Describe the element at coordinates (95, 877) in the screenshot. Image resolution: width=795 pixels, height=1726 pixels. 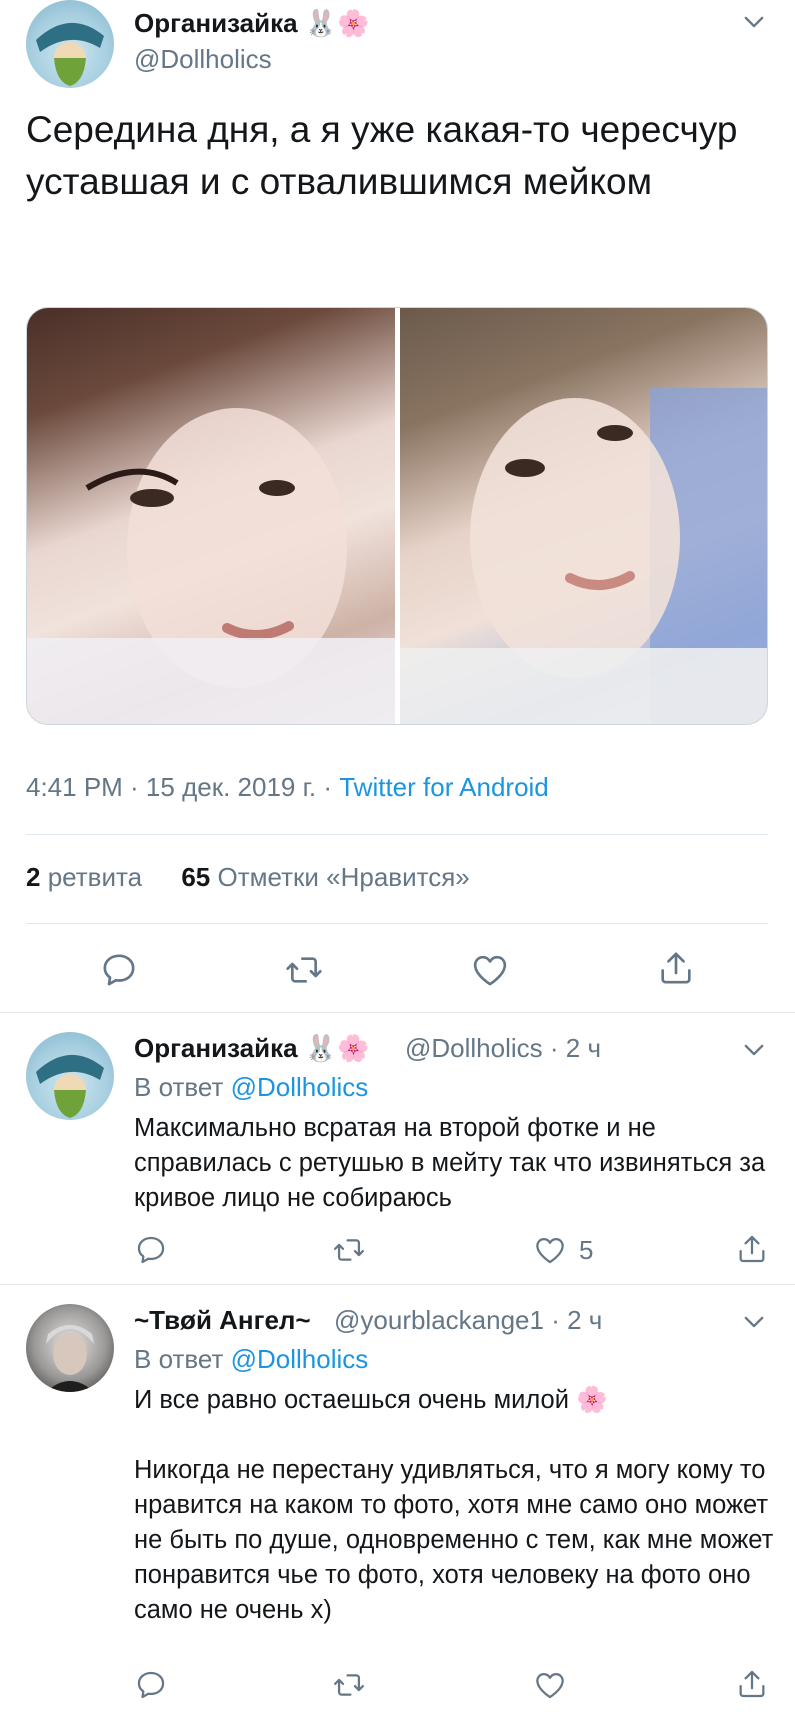
I see `retweet-label: ретвита` at that location.